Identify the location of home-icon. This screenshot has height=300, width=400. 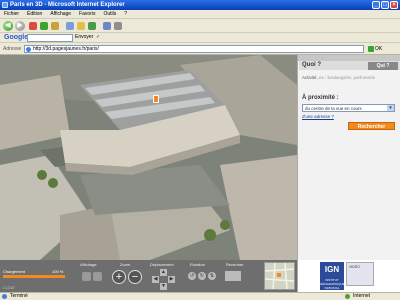
(55, 26).